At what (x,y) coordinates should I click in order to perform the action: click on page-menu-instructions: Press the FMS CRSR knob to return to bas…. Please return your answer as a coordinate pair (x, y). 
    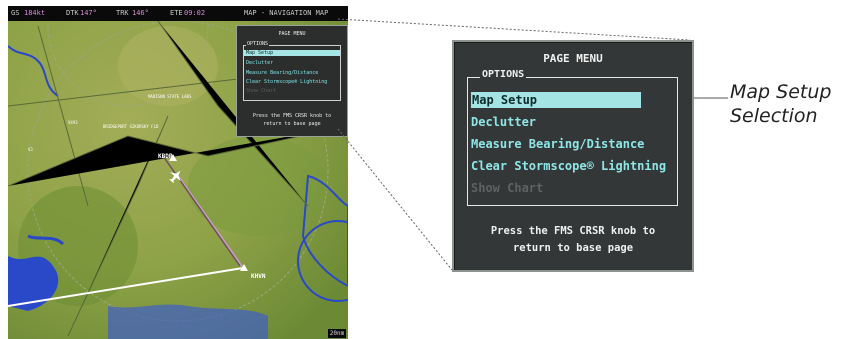
    Looking at the image, I should click on (573, 240).